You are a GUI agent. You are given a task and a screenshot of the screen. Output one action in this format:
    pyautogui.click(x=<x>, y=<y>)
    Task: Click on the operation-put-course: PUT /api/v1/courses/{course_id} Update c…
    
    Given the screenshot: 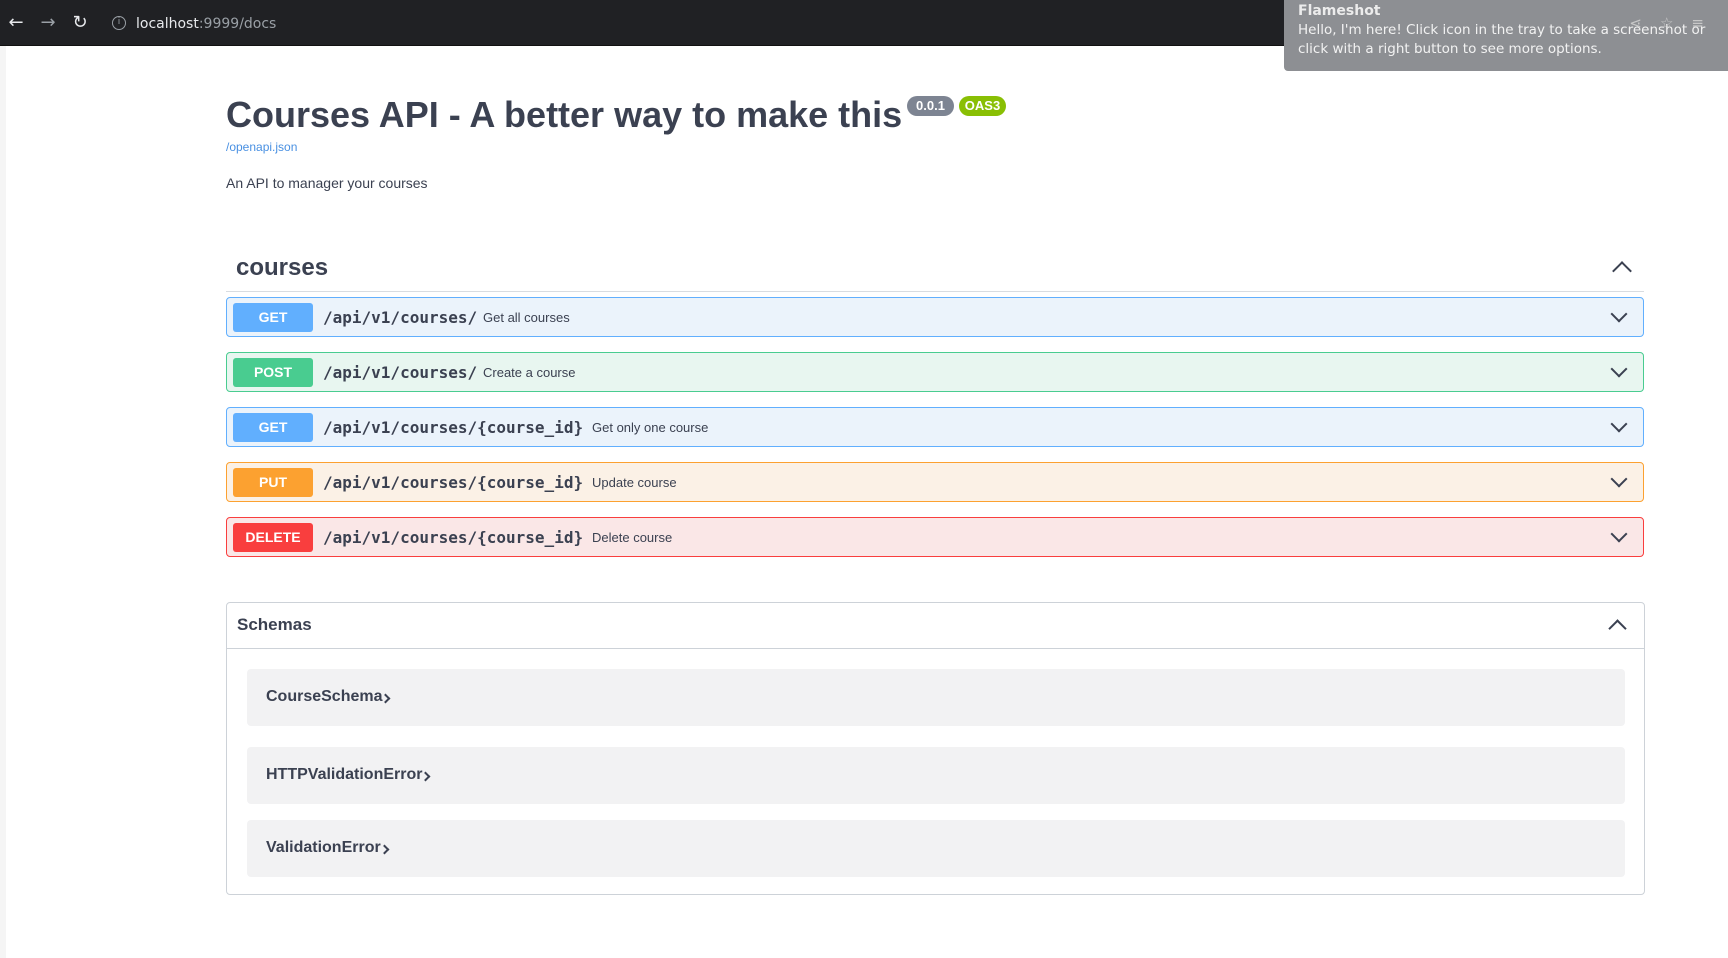 What is the action you would take?
    pyautogui.click(x=935, y=482)
    